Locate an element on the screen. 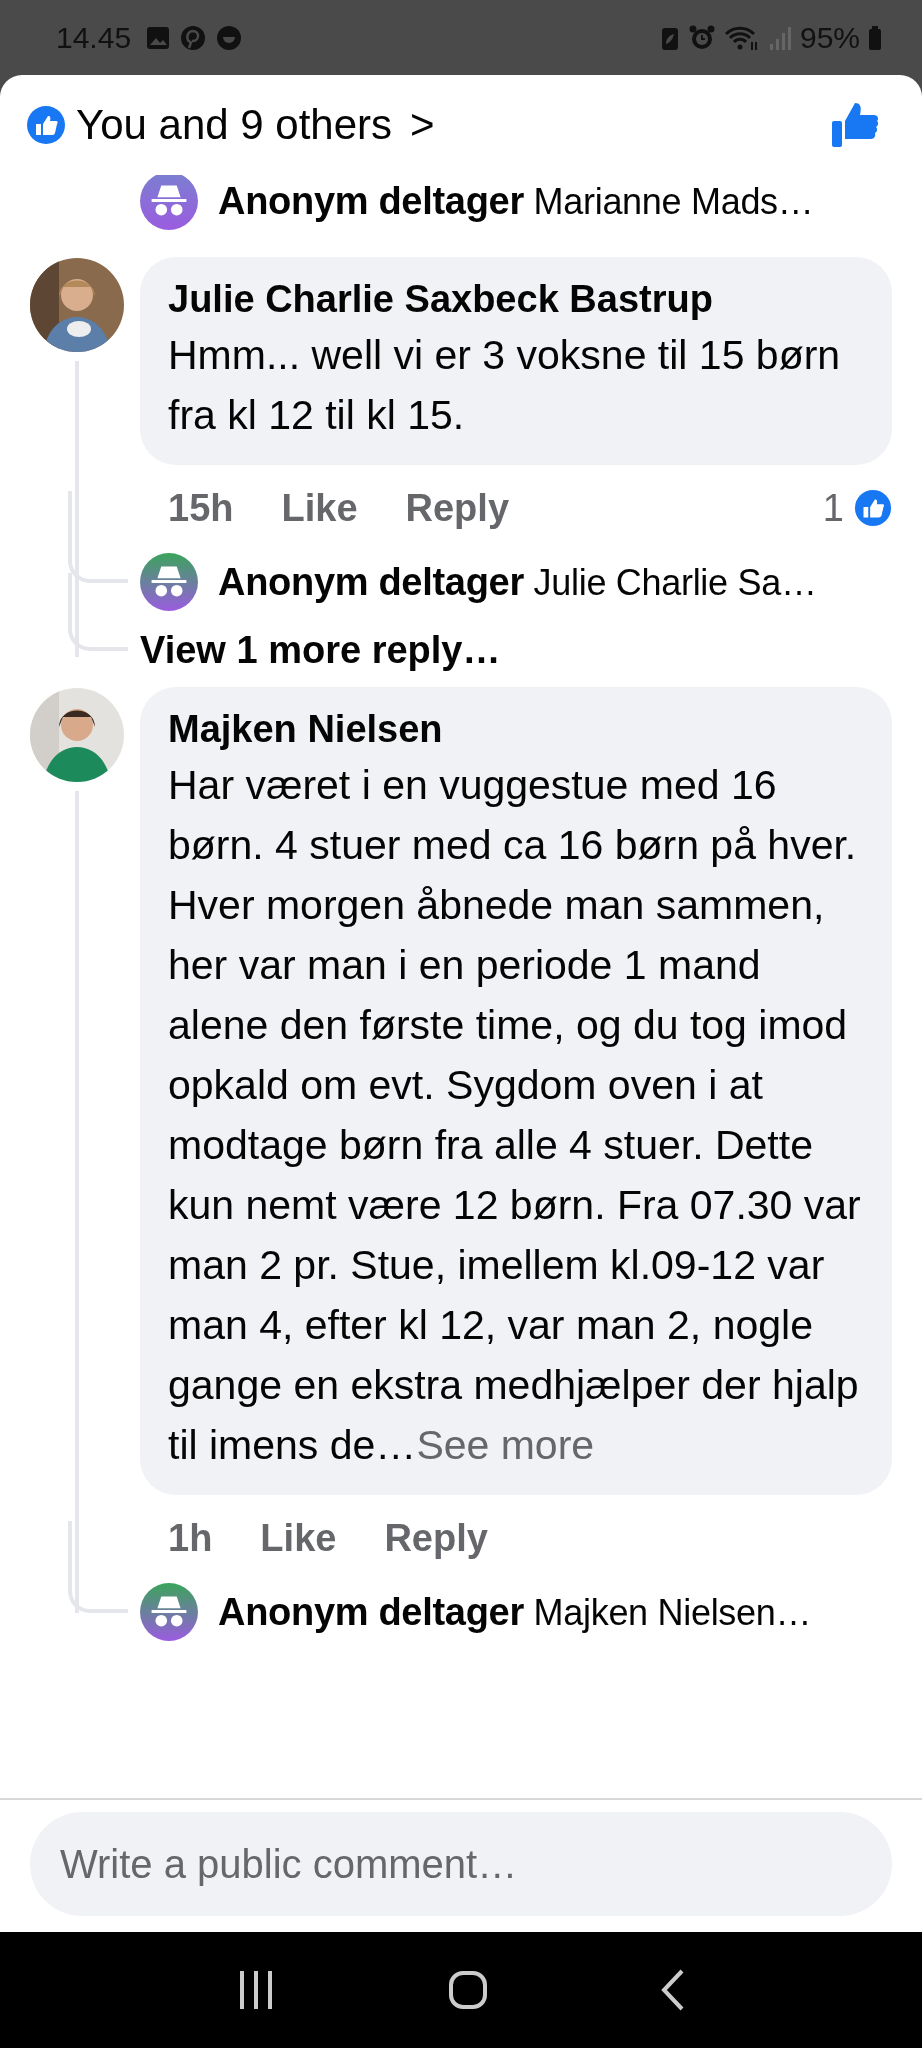  pin-icon is located at coordinates (193, 37).